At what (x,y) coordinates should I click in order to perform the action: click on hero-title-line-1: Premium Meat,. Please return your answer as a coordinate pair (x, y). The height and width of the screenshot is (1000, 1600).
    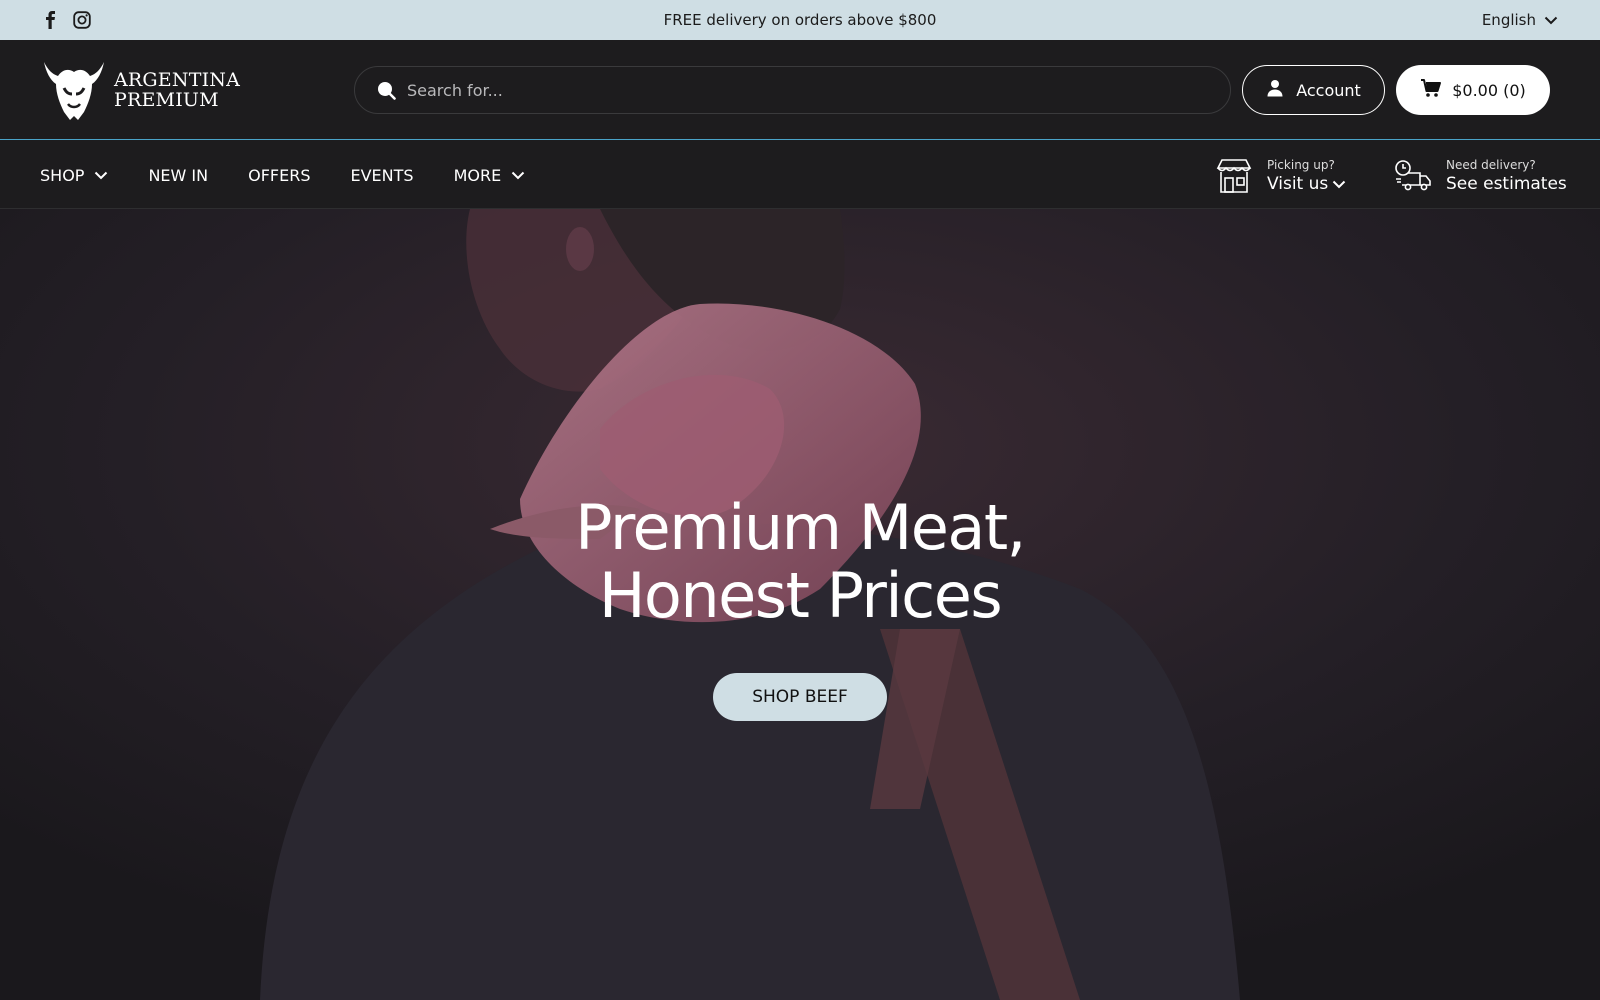
    Looking at the image, I should click on (800, 527).